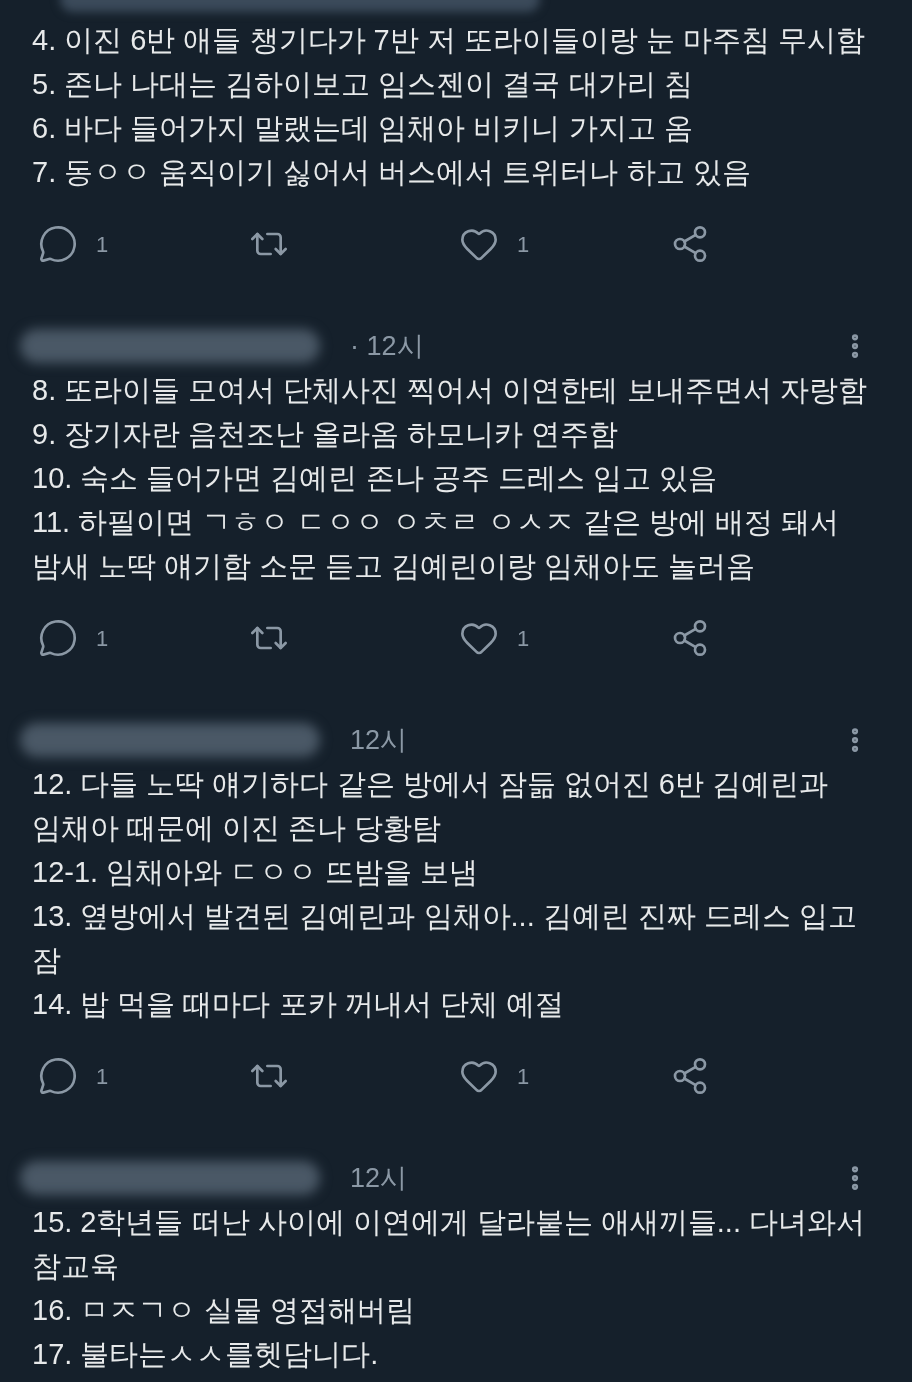 This screenshot has width=912, height=1382. What do you see at coordinates (224, 1310) in the screenshot?
I see `tweet-text: 16. ㅁㅈㄱㅇ 실물 영접해버림` at bounding box center [224, 1310].